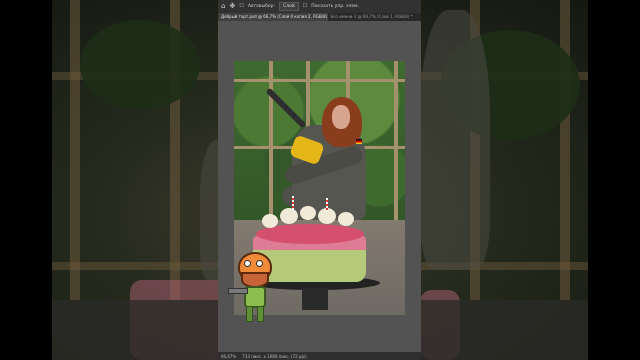 This screenshot has height=360, width=640. Describe the element at coordinates (319, 80) in the screenshot. I see `greenhouse-beam` at that location.